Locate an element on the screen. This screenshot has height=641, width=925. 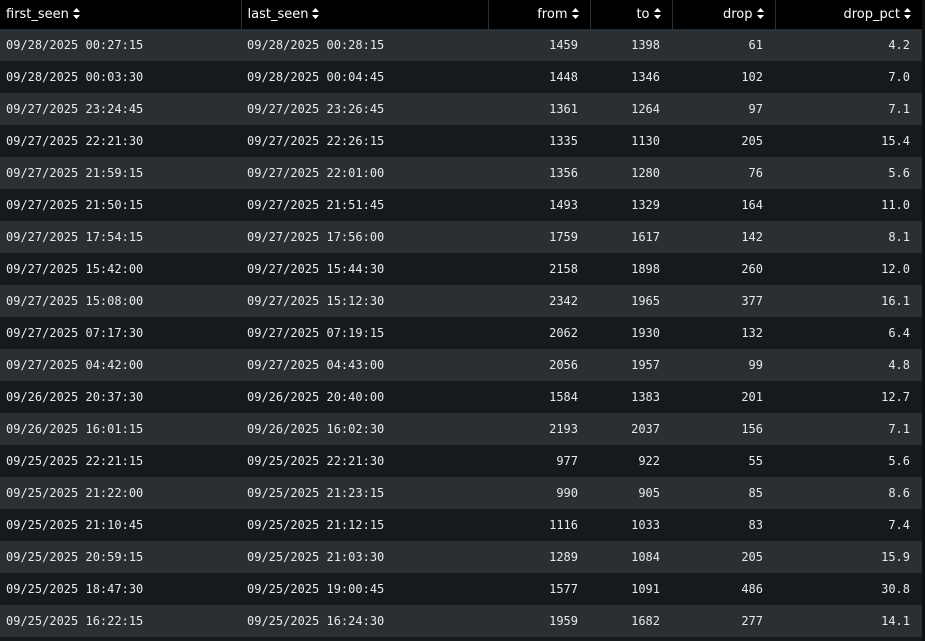
cell-to: 1965 is located at coordinates (631, 301).